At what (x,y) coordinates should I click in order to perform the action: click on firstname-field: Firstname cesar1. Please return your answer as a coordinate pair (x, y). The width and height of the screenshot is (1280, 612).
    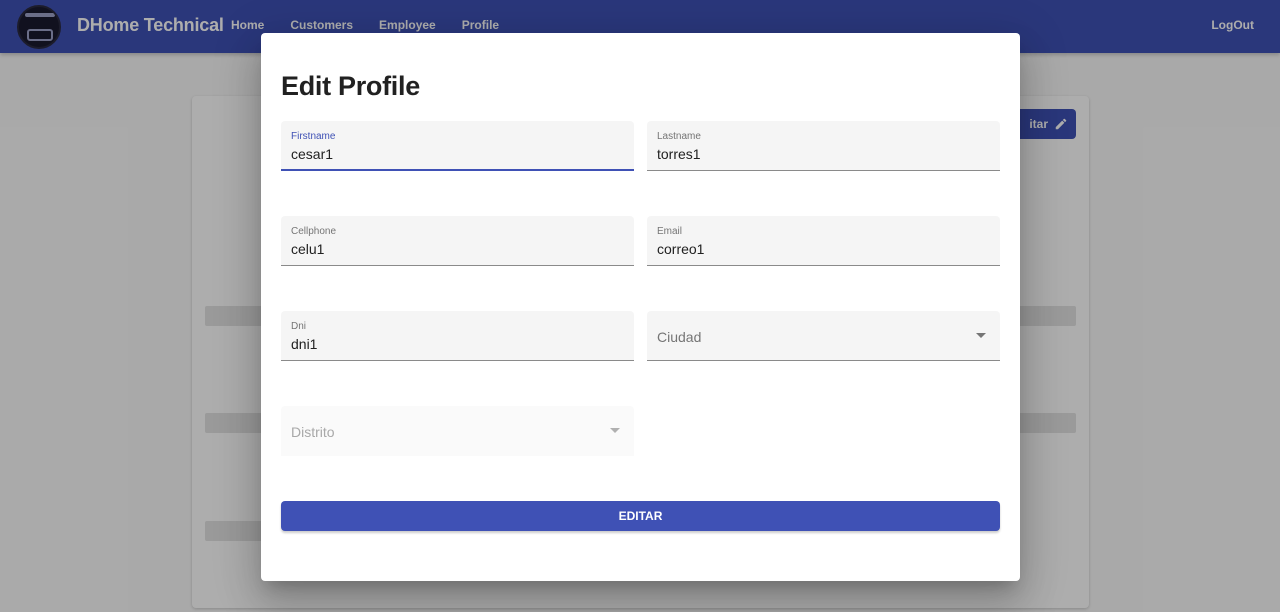
    Looking at the image, I should click on (457, 146).